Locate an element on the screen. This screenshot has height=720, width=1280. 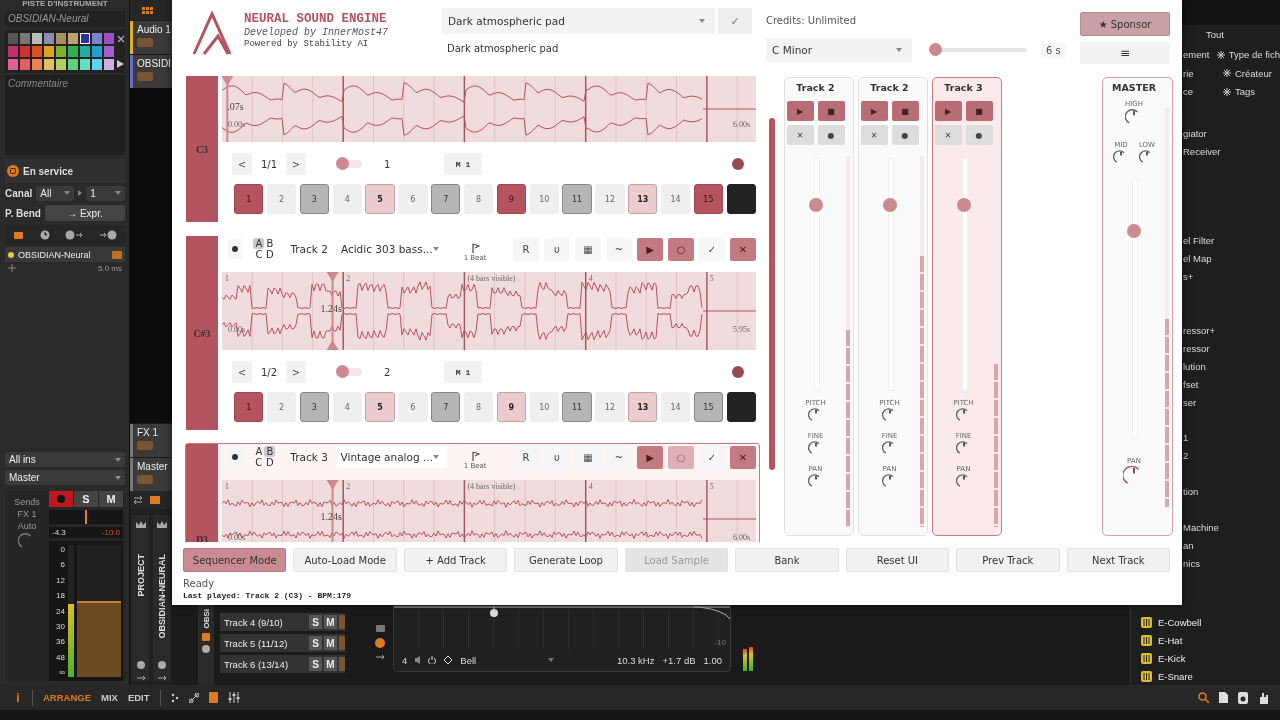
track-header: Master is located at coordinates (151, 474).